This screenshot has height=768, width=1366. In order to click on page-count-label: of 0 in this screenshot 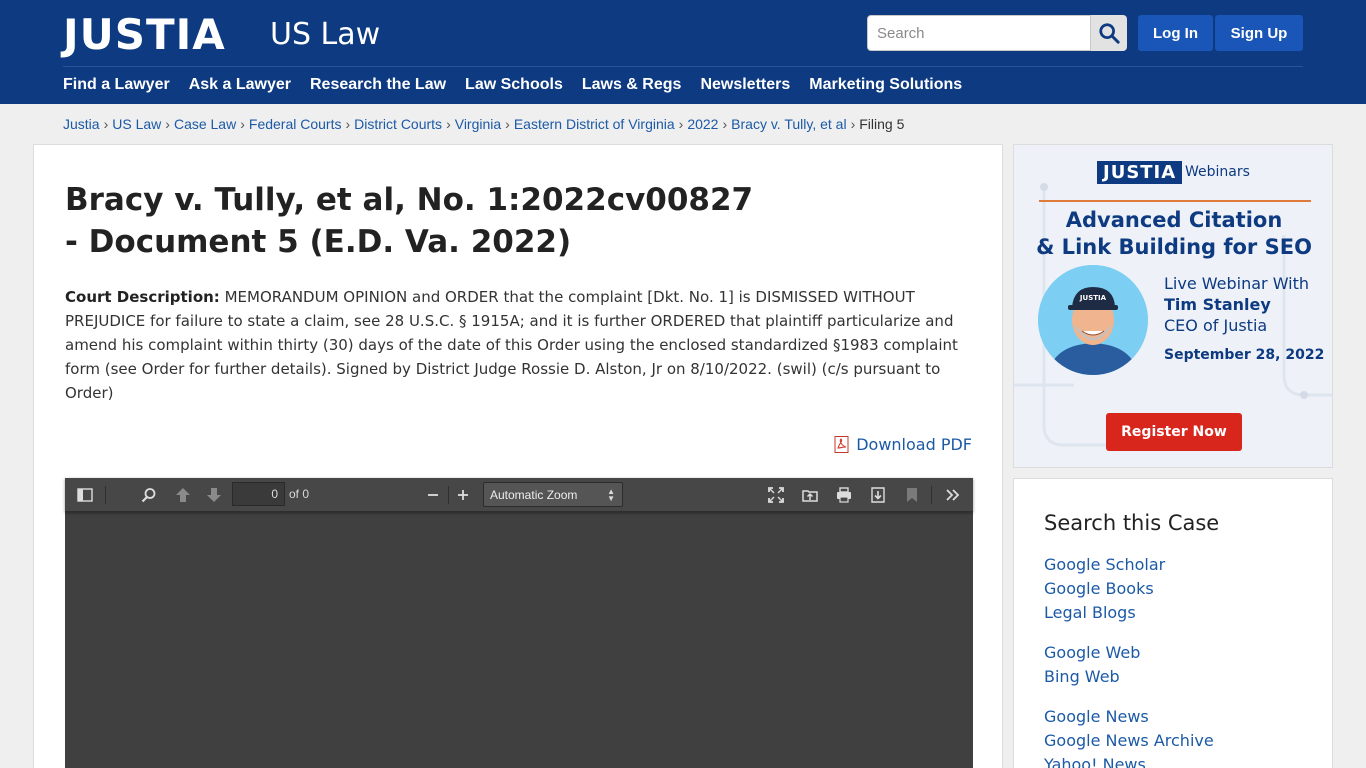, I will do `click(299, 494)`.